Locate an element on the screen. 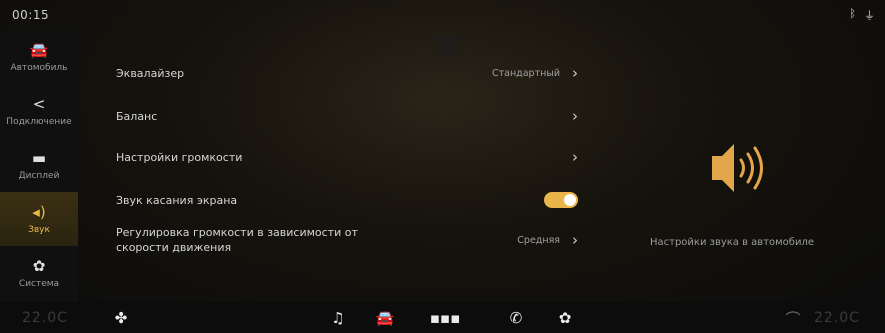 This screenshot has height=333, width=885. share-icon: < is located at coordinates (39, 104).